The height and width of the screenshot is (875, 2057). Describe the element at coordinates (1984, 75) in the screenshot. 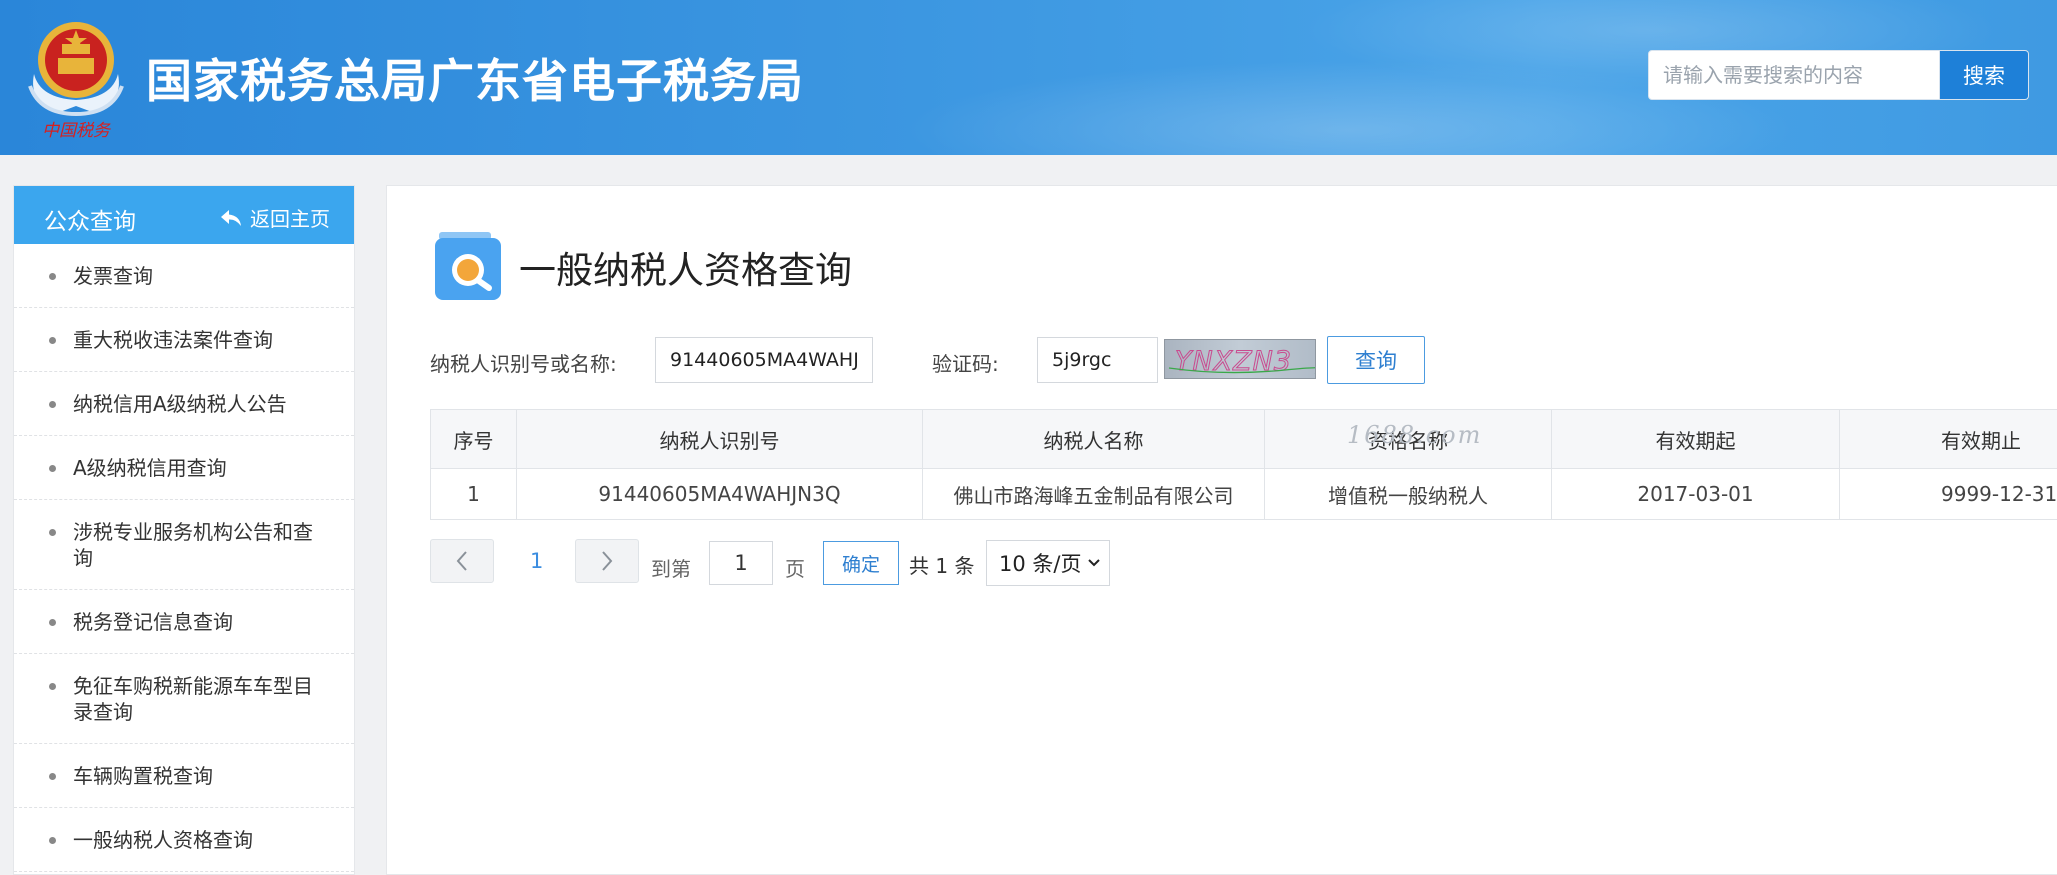

I see `search-button: 搜索` at that location.